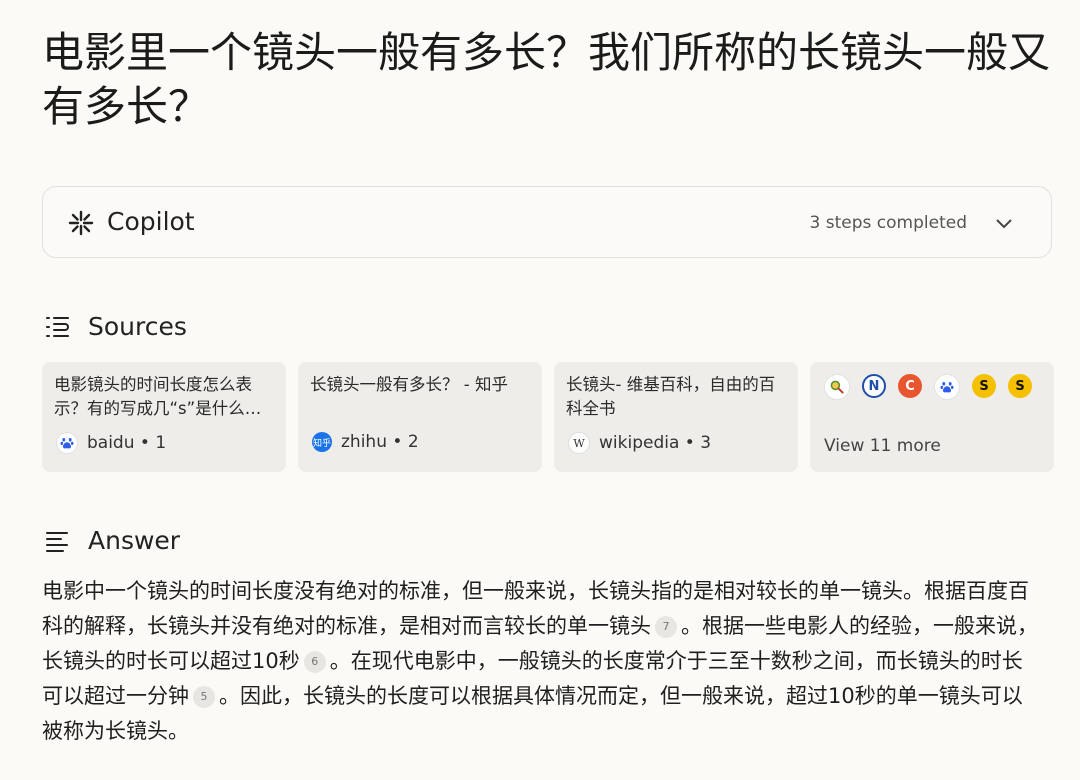  I want to click on sources-header: Sources, so click(115, 327).